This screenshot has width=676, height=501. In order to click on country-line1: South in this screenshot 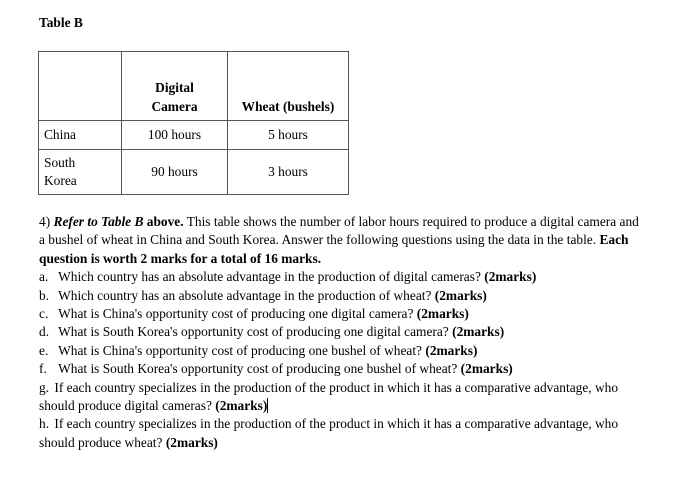, I will do `click(60, 162)`.